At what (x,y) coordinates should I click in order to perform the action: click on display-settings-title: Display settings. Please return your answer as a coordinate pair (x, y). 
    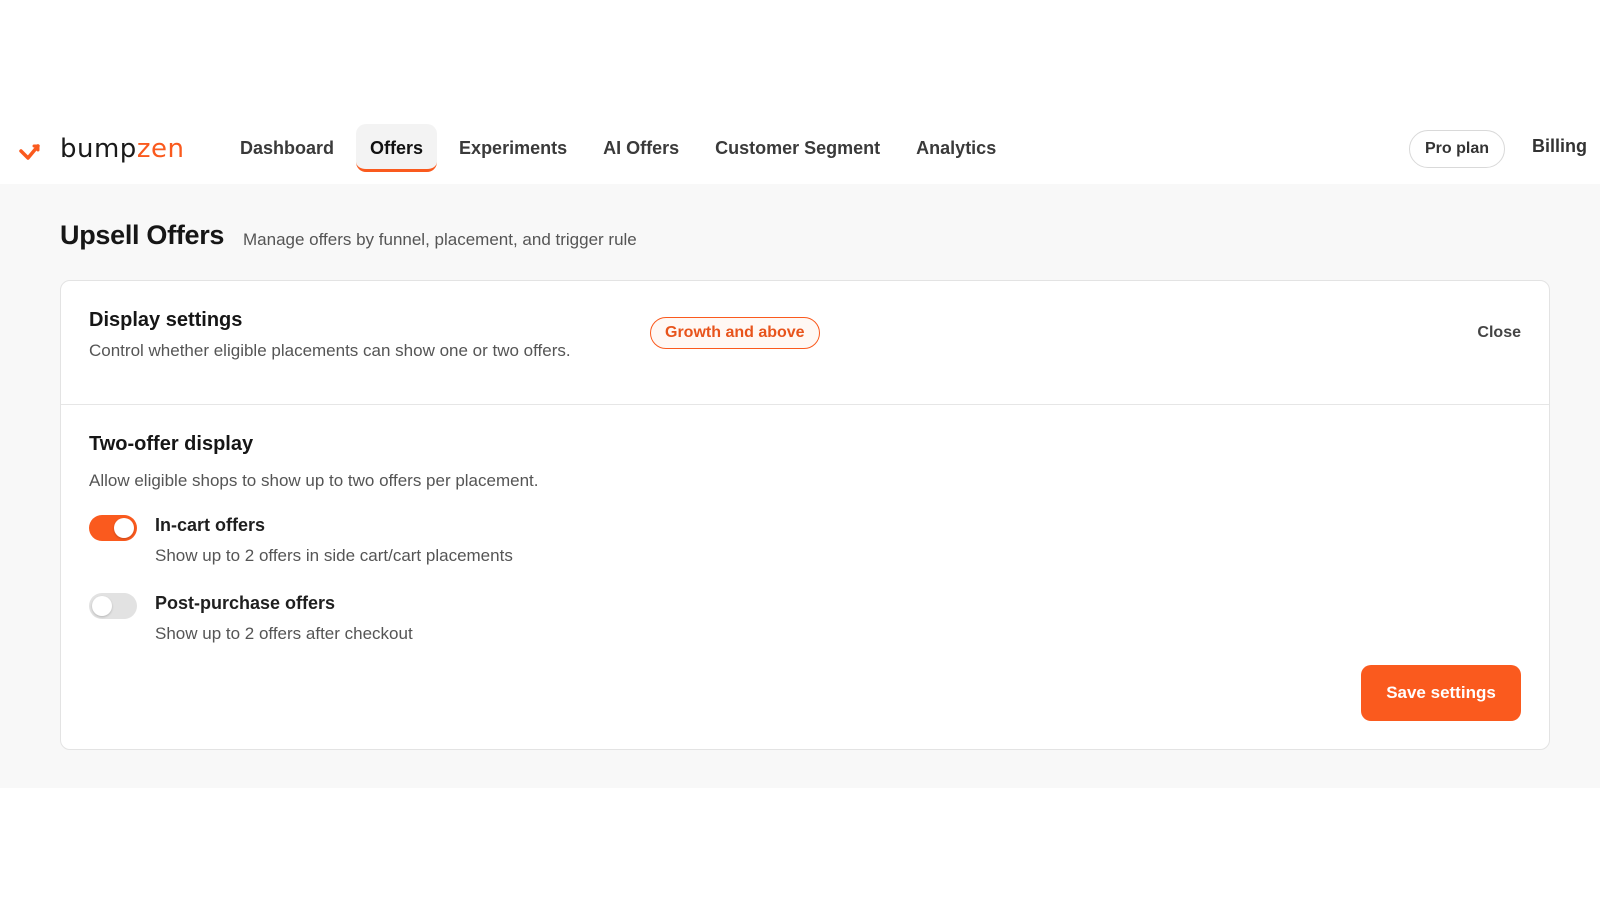
    Looking at the image, I should click on (166, 320).